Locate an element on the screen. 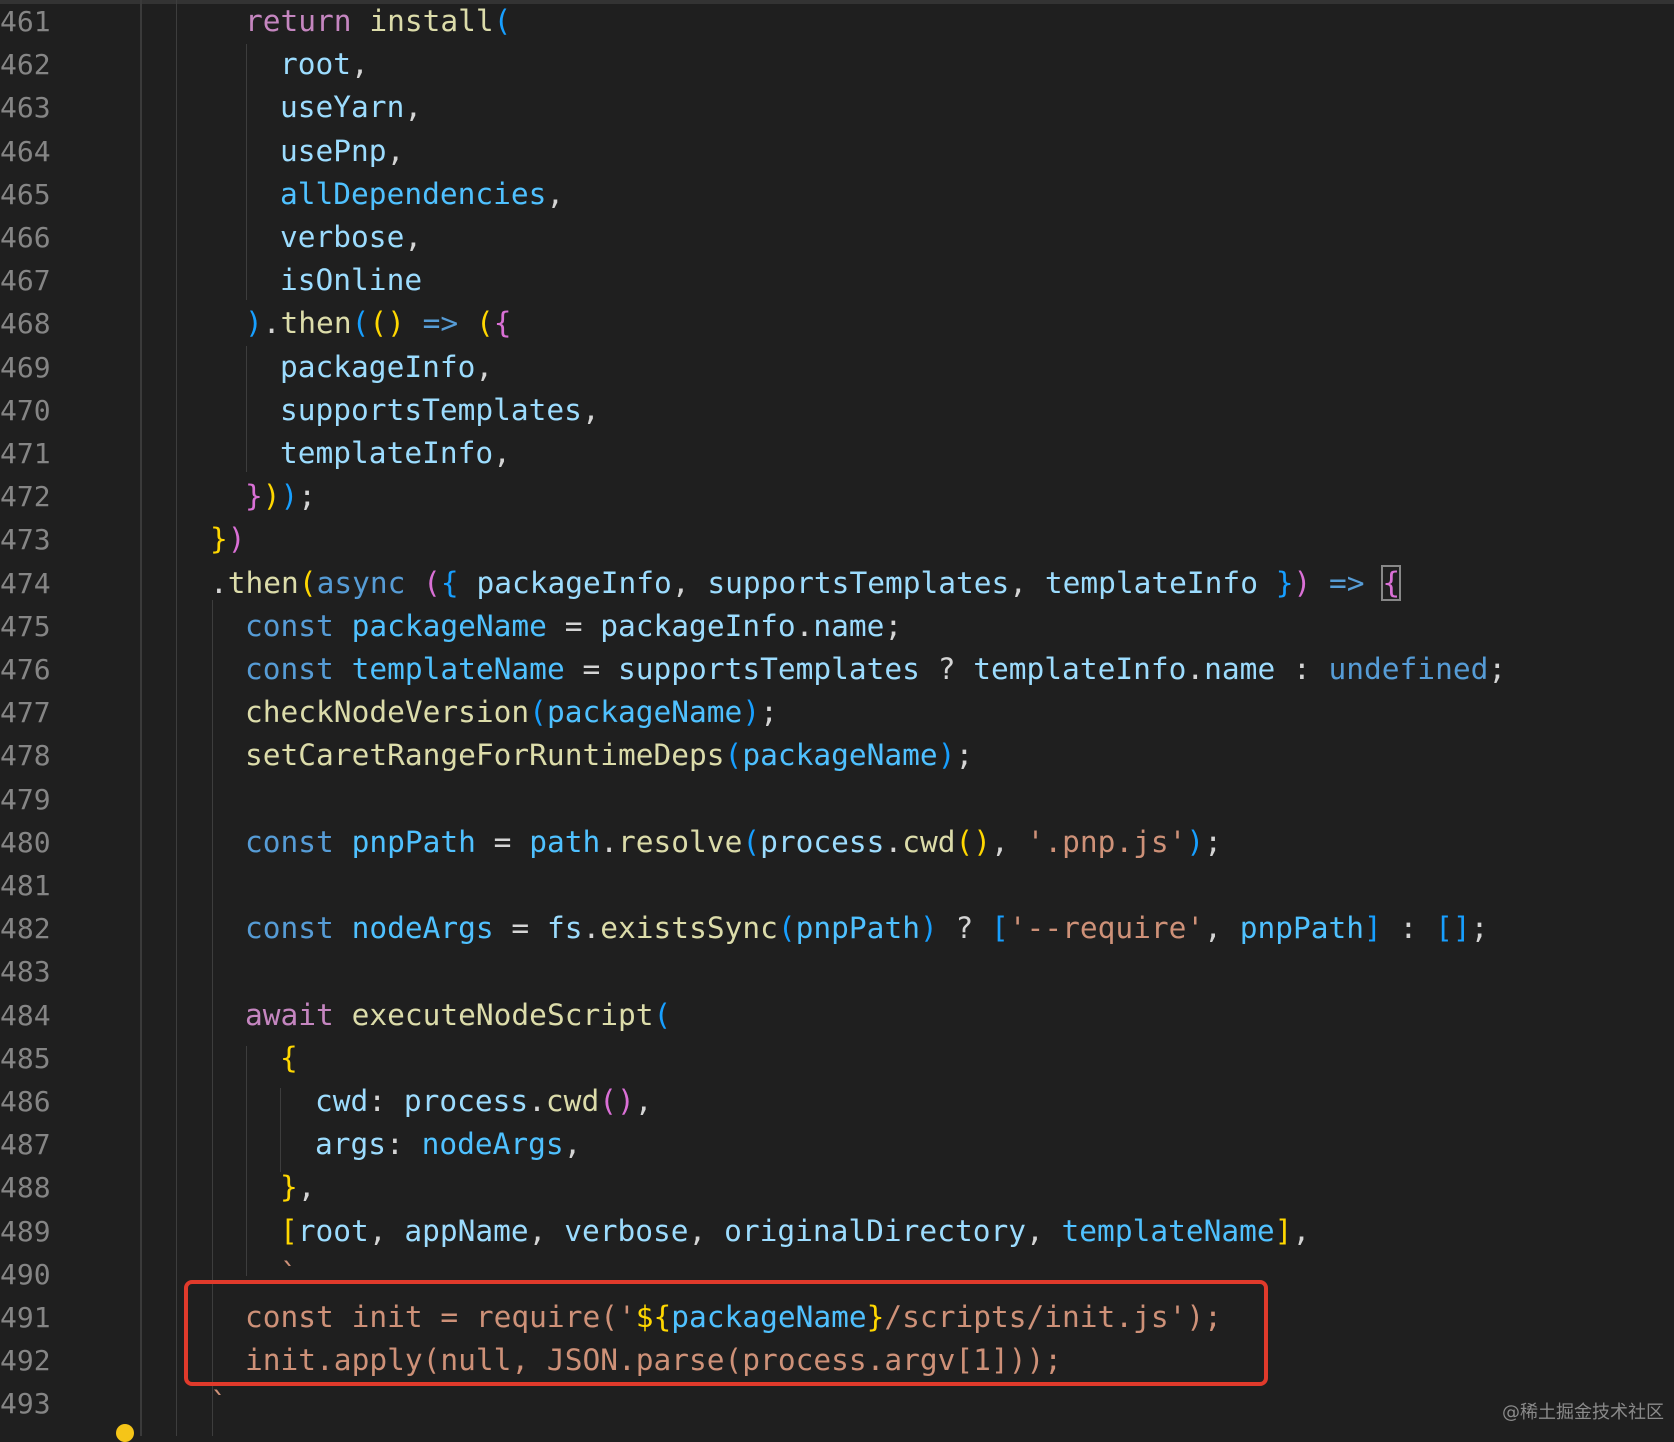 The image size is (1674, 1442). code-line: 488}, is located at coordinates (837, 1187).